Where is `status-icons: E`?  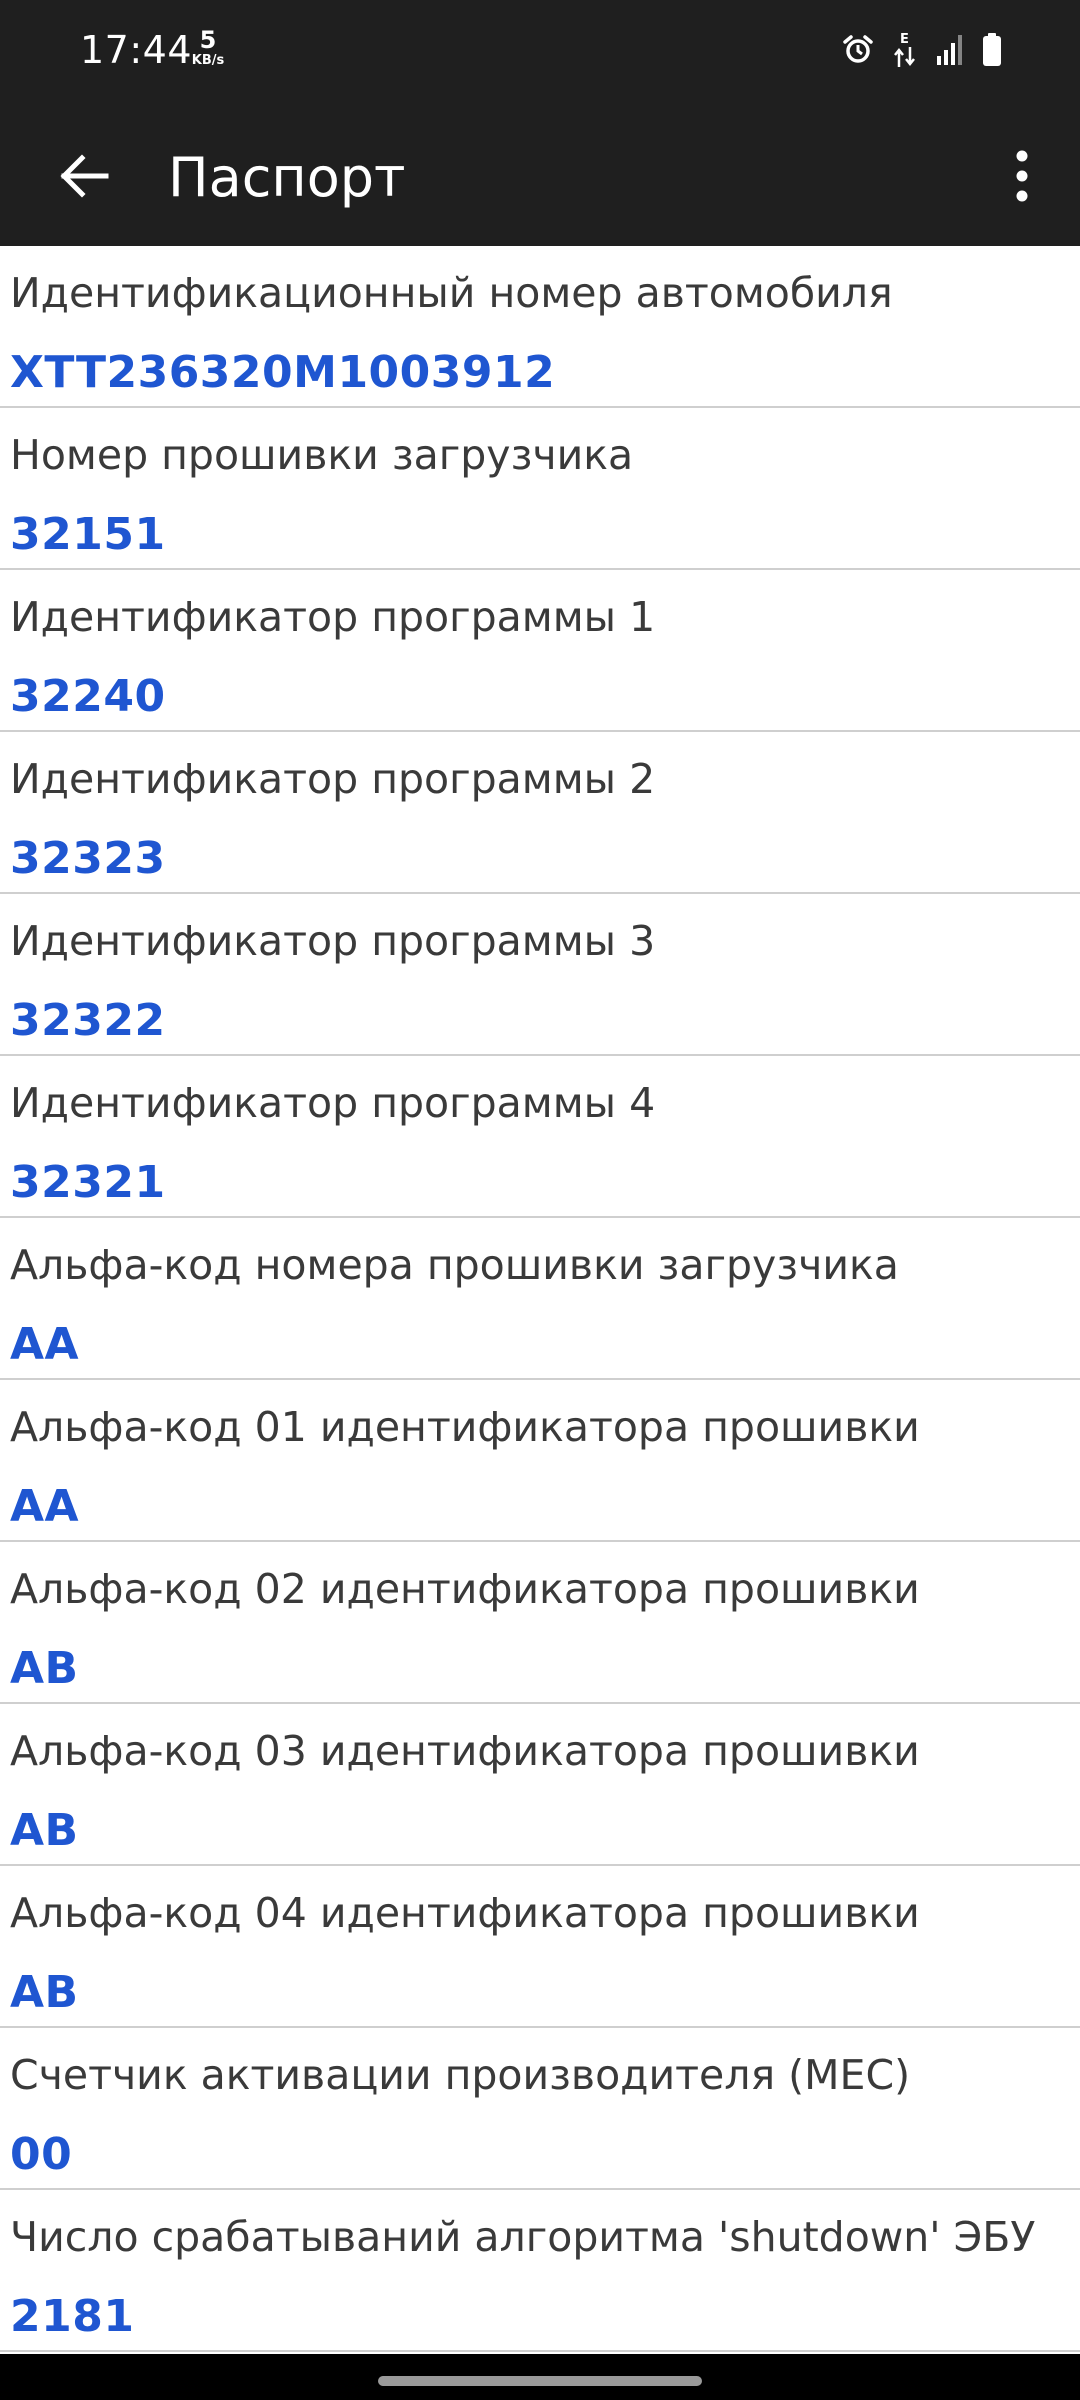
status-icons: E is located at coordinates (922, 50).